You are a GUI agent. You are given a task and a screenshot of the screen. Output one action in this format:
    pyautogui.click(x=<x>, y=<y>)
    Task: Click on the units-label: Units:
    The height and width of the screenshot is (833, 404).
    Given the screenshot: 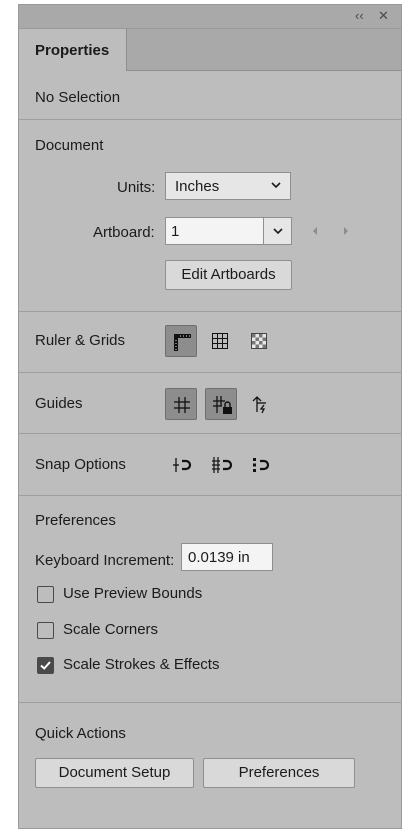 What is the action you would take?
    pyautogui.click(x=136, y=187)
    